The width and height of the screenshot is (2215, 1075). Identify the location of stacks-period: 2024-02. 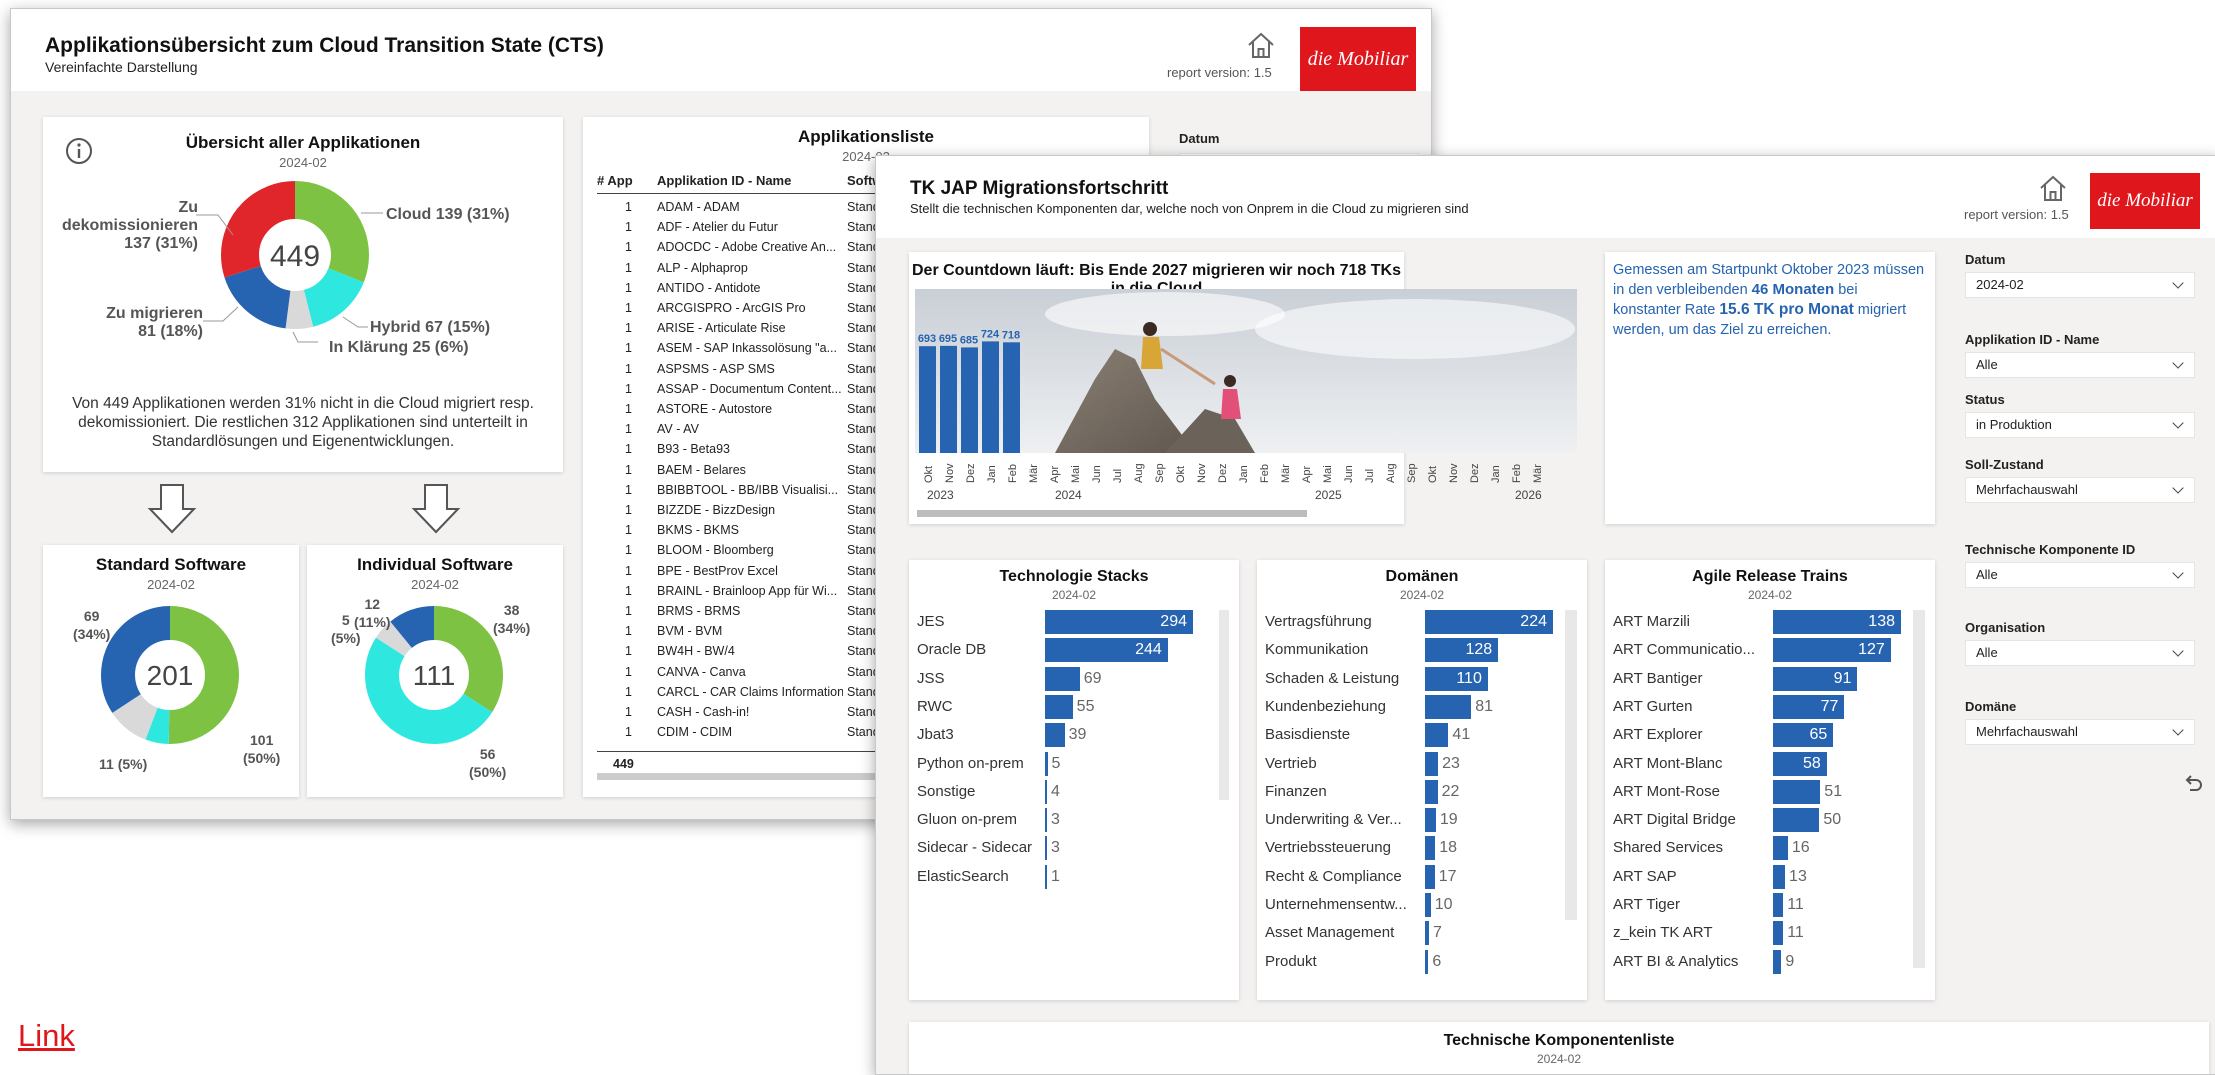
(1074, 595).